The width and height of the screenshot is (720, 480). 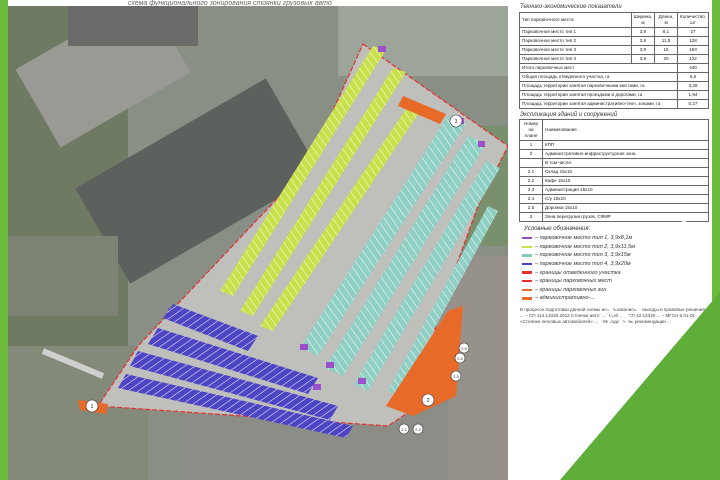 What do you see at coordinates (625, 154) in the screenshot?
I see `table-cell: Административно-инфраструктурная зона` at bounding box center [625, 154].